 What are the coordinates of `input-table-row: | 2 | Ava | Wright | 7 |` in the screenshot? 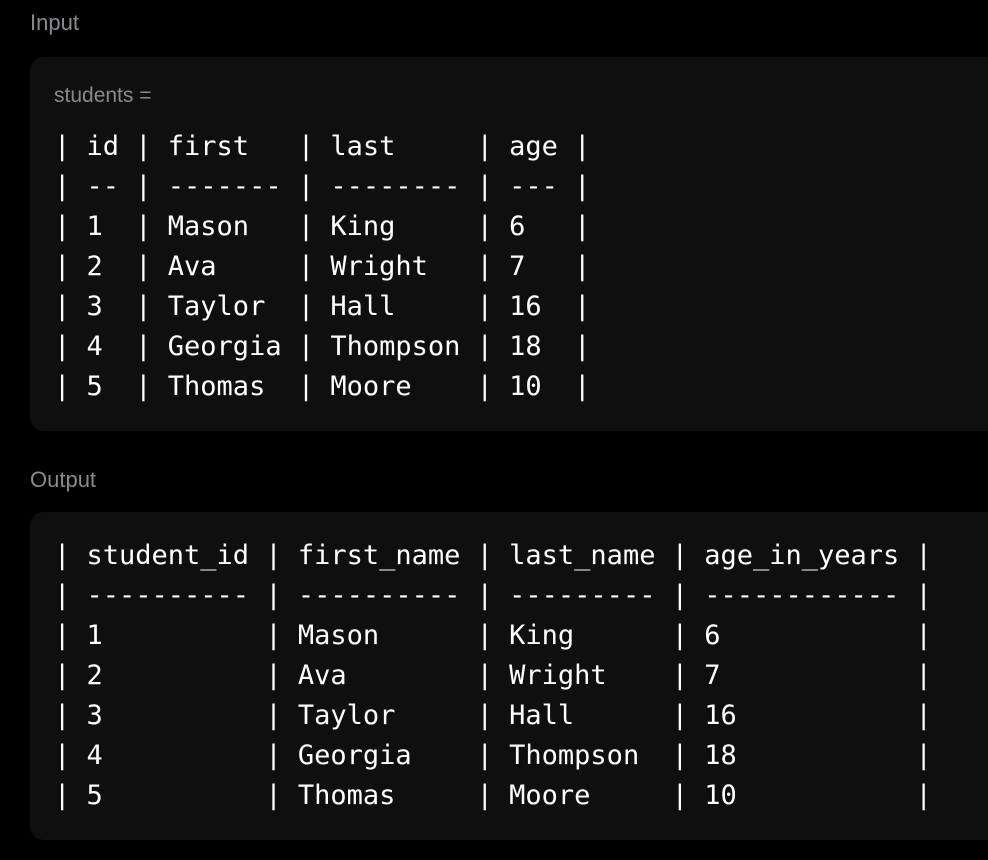 It's located at (322, 266).